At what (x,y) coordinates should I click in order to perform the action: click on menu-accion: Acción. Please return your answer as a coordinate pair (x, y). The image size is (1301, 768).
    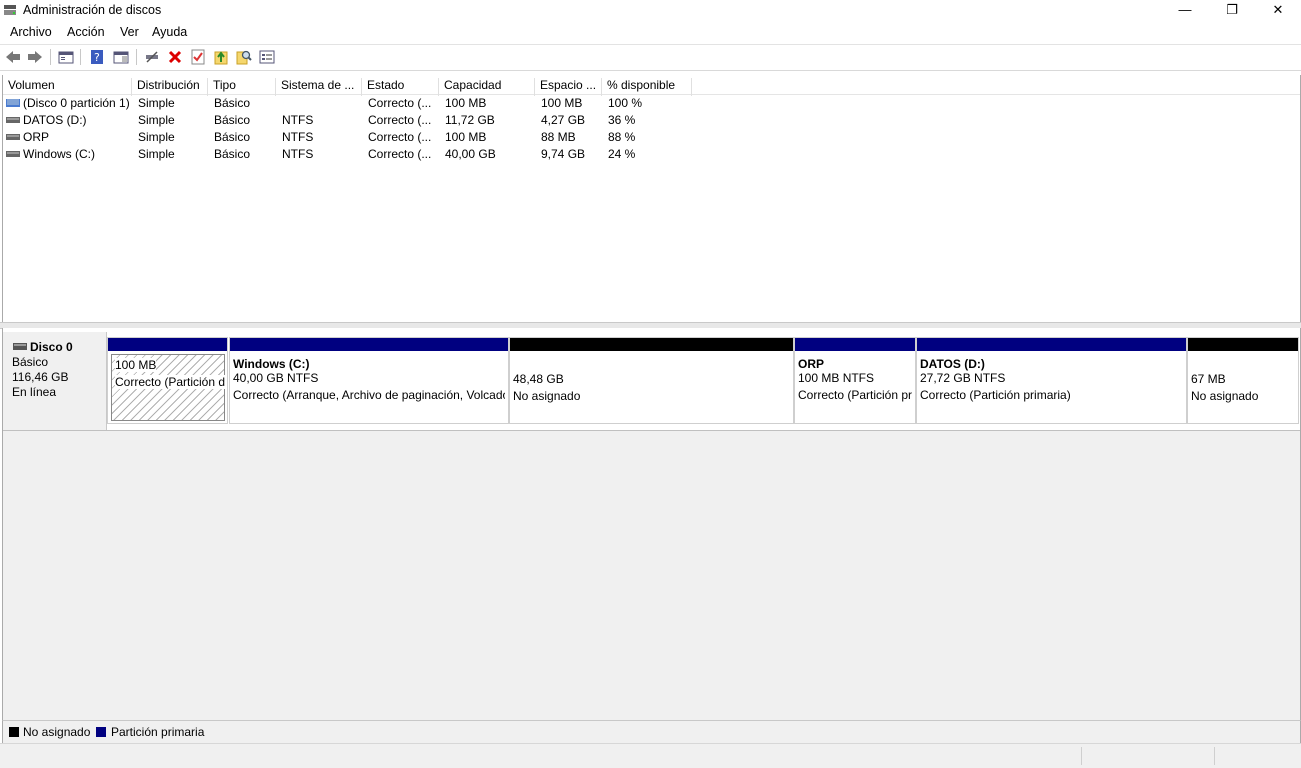
    Looking at the image, I should click on (86, 32).